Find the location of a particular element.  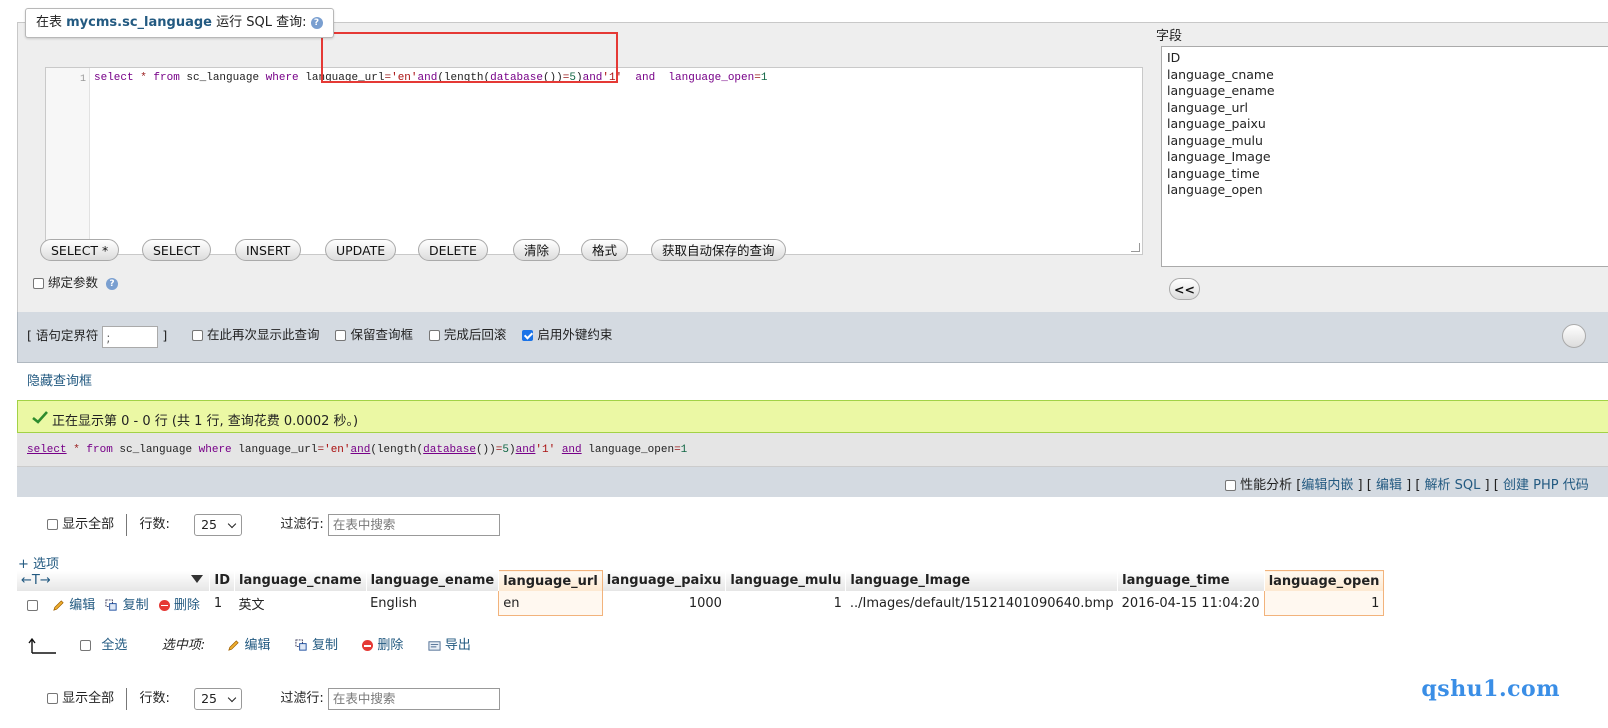

field-item: language_ename is located at coordinates (1221, 91).